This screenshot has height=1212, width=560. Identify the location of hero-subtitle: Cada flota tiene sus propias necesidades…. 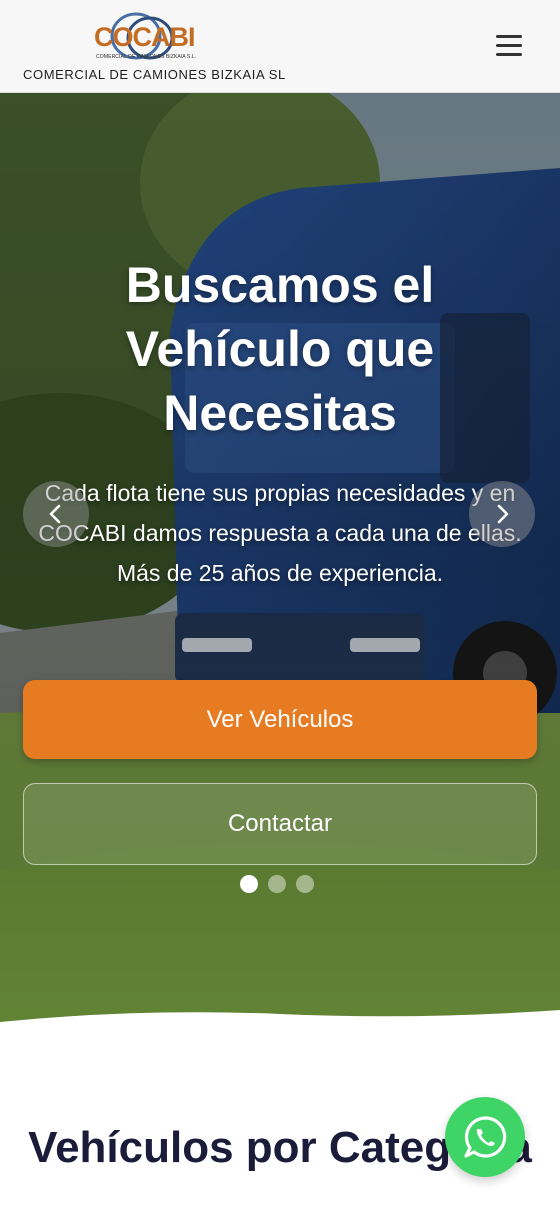
(280, 533).